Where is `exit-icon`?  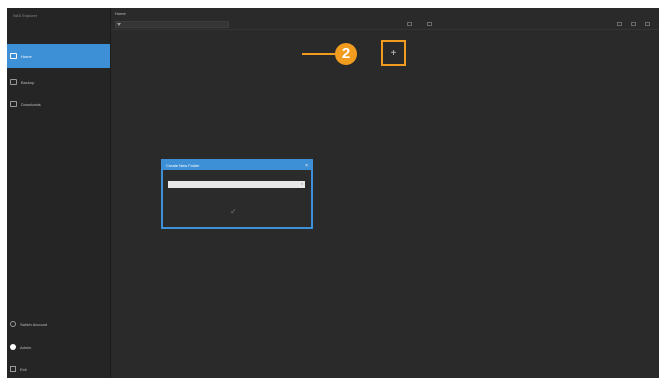 exit-icon is located at coordinates (13, 369).